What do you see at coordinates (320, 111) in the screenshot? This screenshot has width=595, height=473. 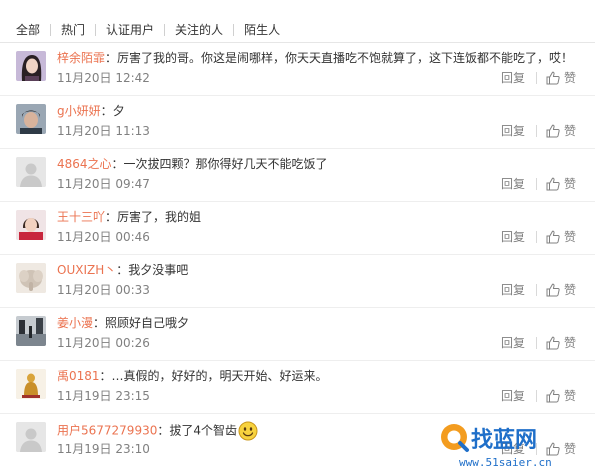 I see `comment-content: g小妍妍：夕` at bounding box center [320, 111].